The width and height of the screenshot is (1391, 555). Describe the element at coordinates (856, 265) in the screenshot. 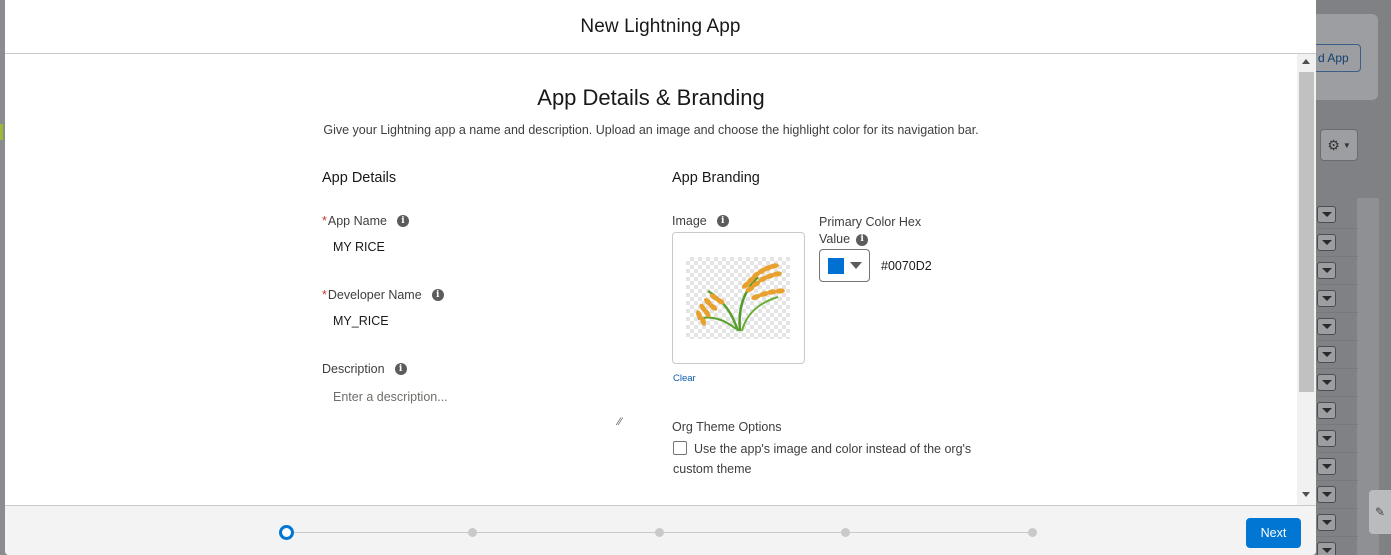

I see `chevron-down-icon` at that location.